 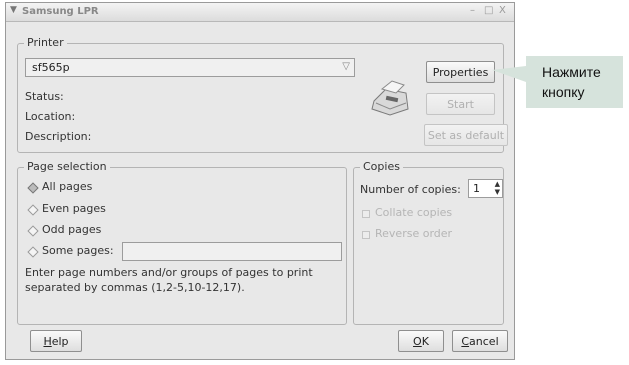 I want to click on title-bar: ▼ Samsung LPR – □ X, so click(x=260, y=12).